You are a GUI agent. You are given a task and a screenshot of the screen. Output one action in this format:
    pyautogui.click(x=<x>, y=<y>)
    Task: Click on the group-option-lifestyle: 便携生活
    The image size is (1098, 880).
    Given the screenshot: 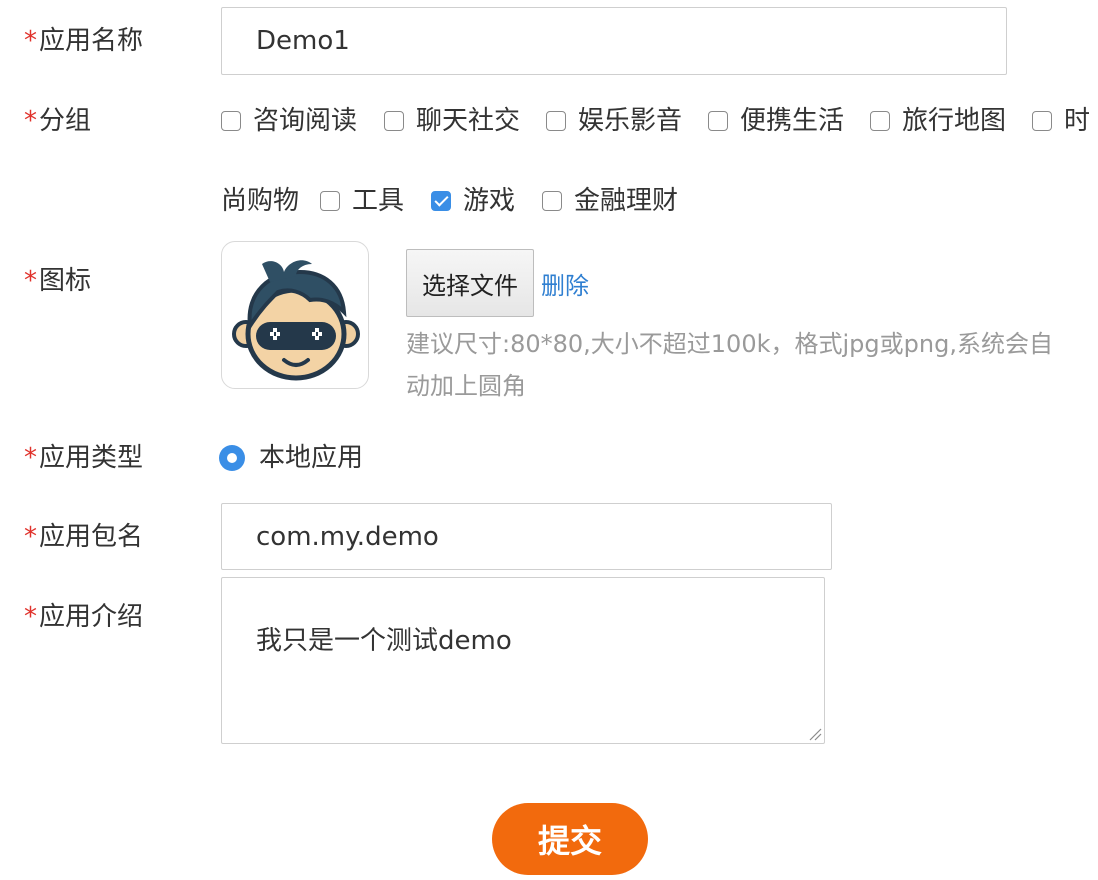 What is the action you would take?
    pyautogui.click(x=776, y=121)
    